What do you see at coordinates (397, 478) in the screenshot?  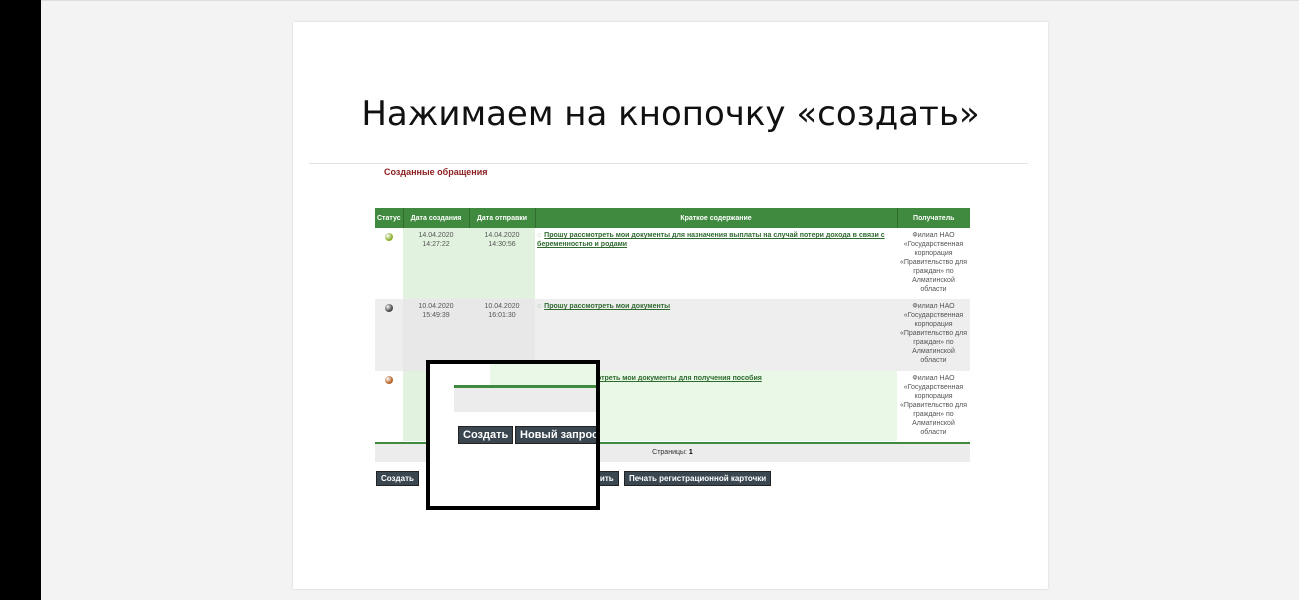 I see `create-button: Создать` at bounding box center [397, 478].